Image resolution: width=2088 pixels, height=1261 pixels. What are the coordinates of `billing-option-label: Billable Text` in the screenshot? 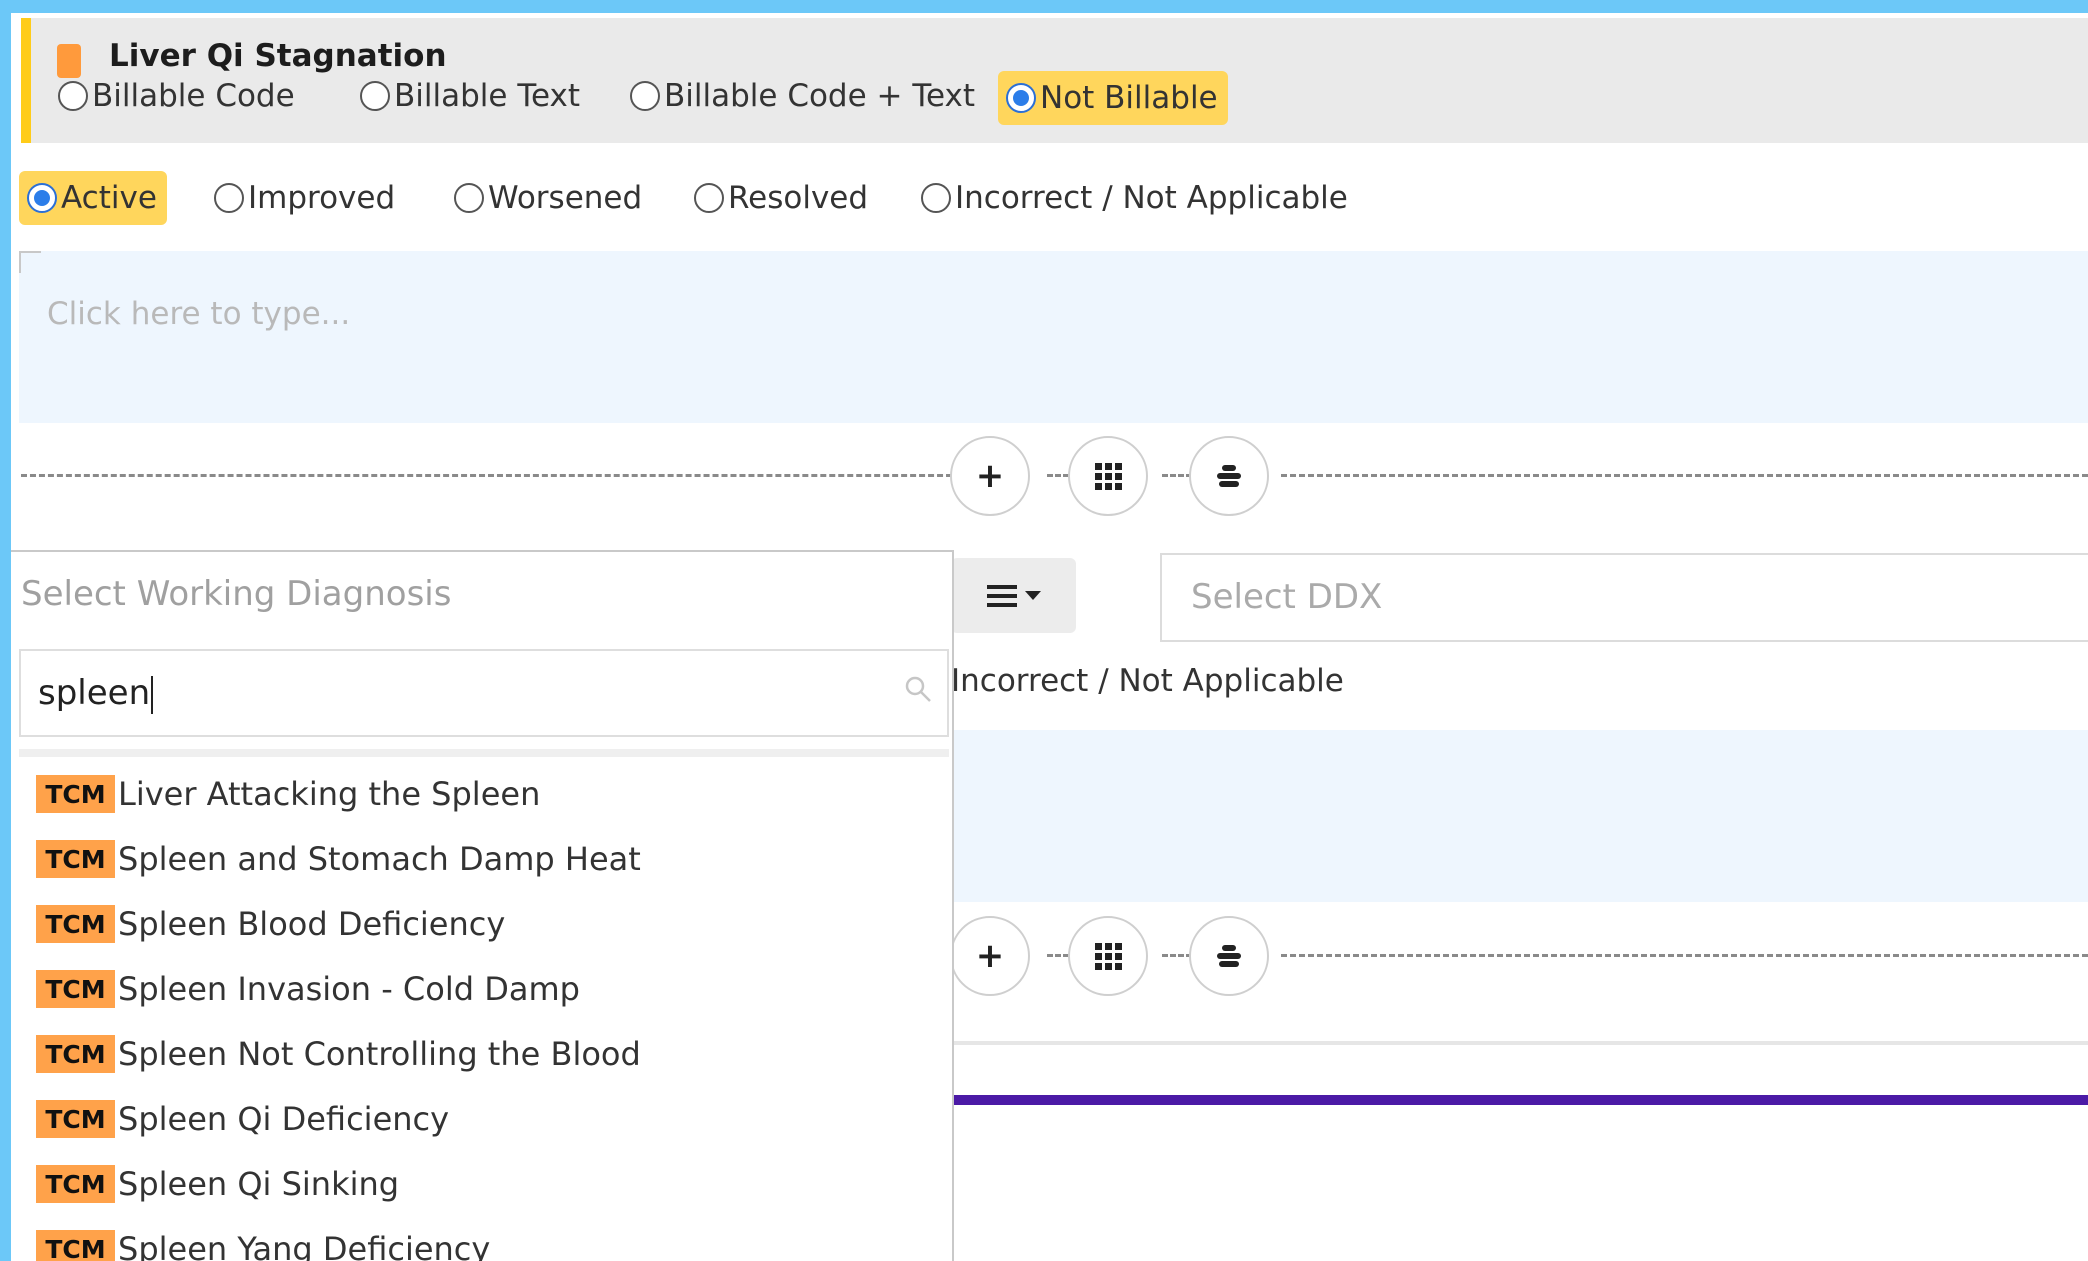 It's located at (487, 96).